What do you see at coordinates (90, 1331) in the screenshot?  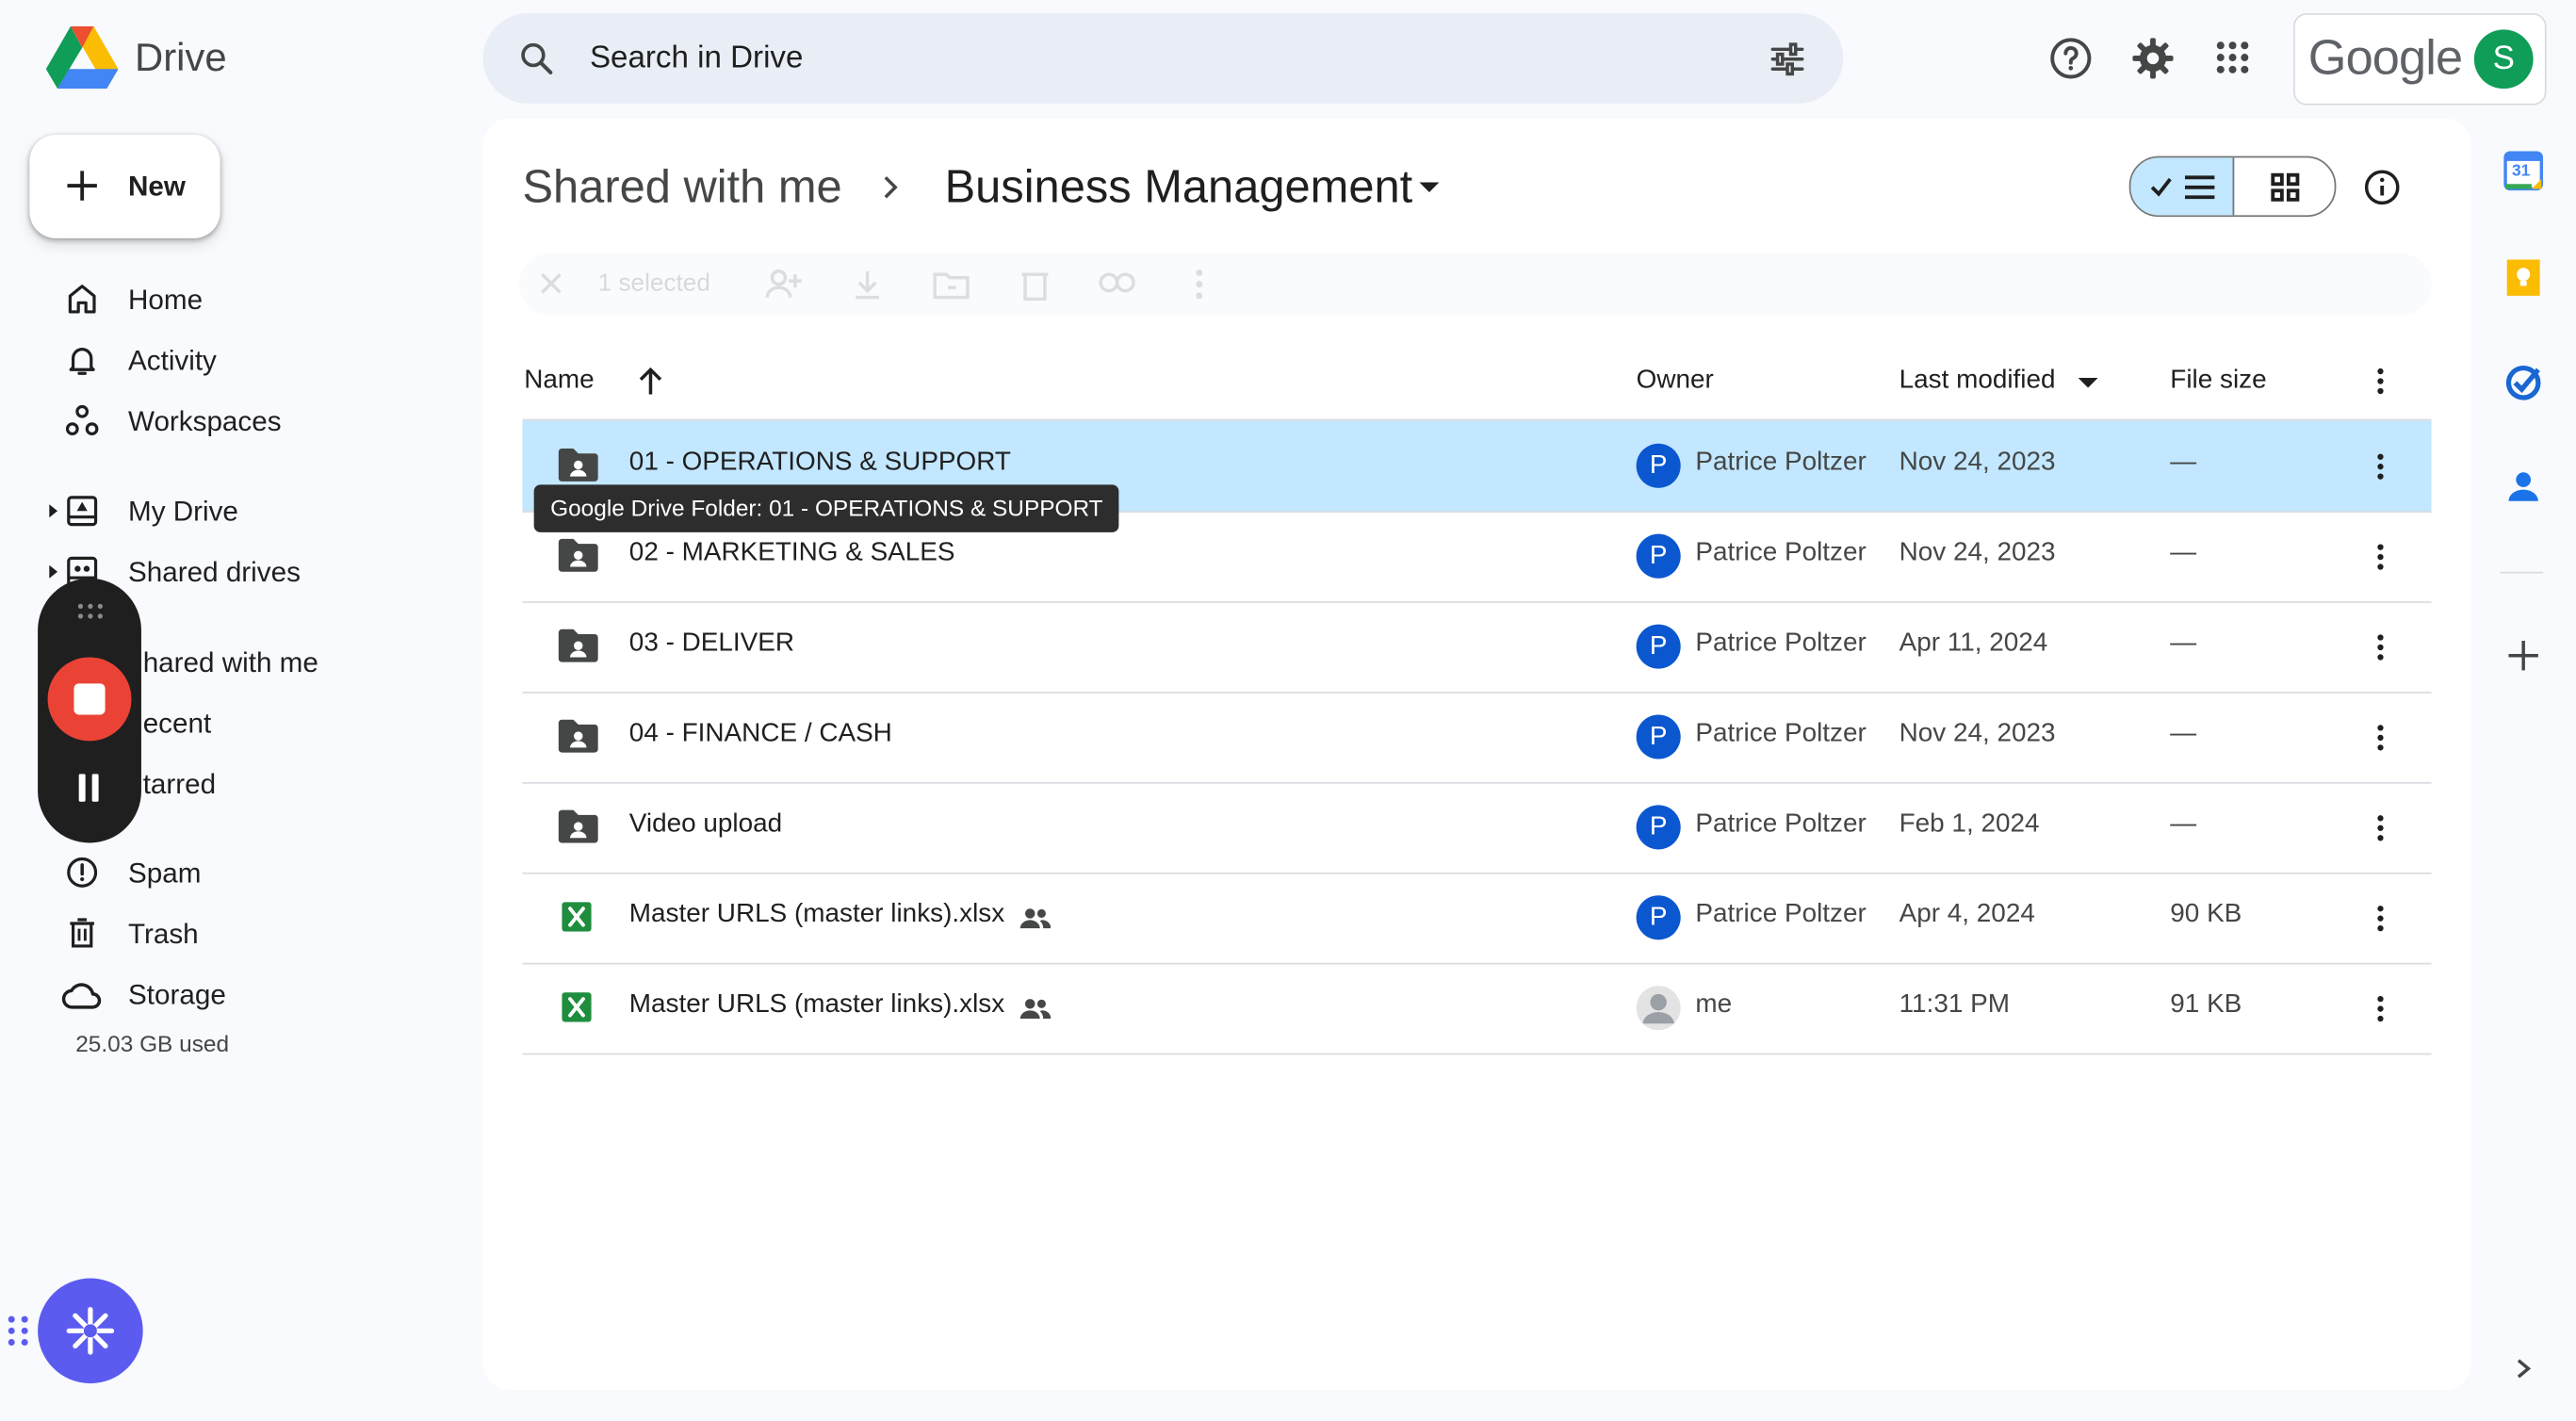 I see `assistant-button` at bounding box center [90, 1331].